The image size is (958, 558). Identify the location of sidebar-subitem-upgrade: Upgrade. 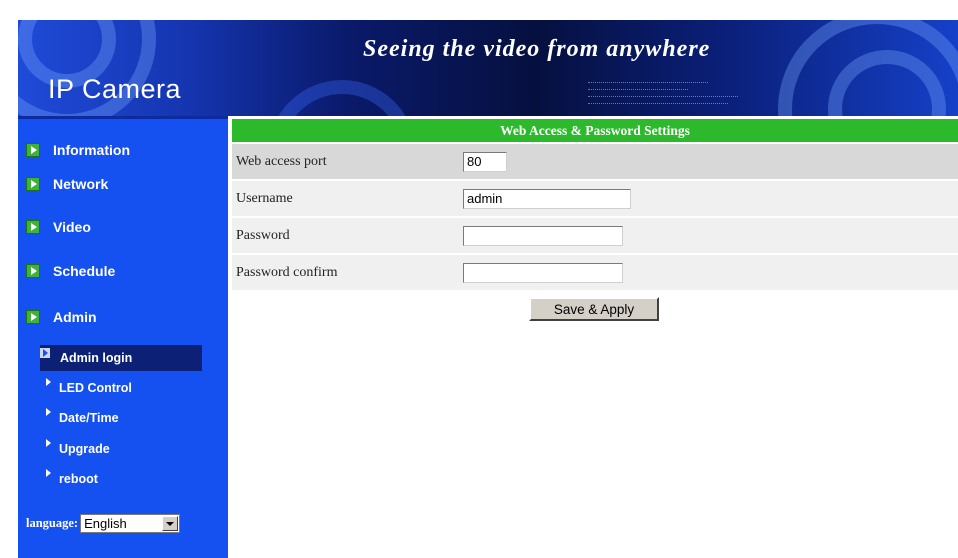
(121, 449).